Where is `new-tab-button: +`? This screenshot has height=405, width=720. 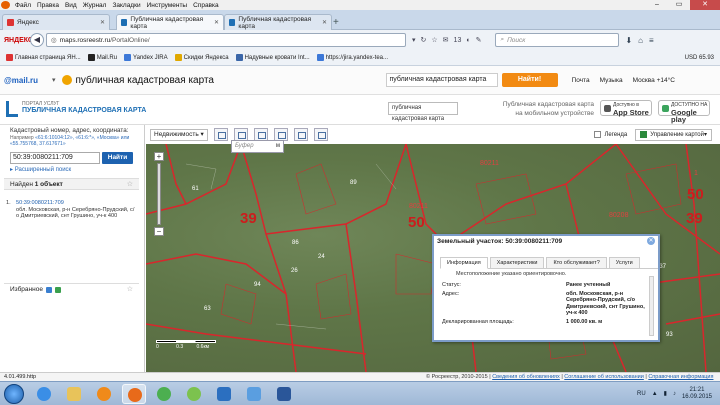 new-tab-button: + is located at coordinates (336, 22).